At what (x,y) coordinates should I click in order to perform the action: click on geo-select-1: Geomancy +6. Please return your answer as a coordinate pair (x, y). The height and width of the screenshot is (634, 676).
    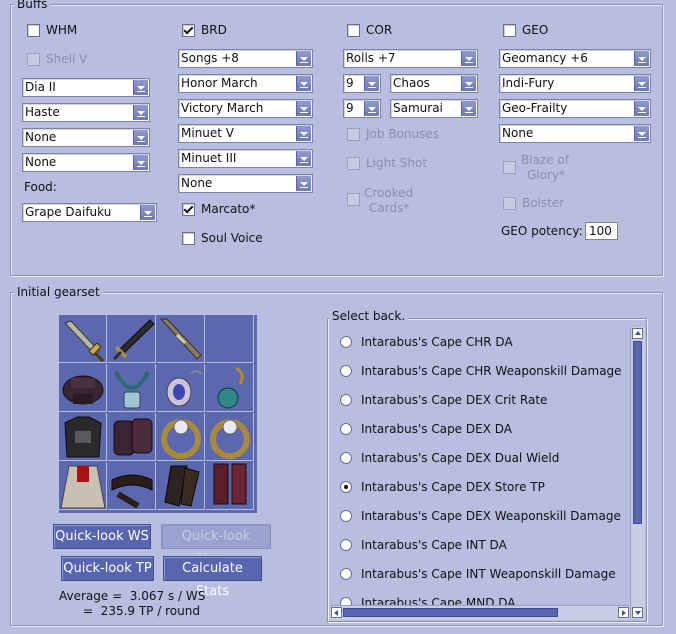
    Looking at the image, I should click on (575, 58).